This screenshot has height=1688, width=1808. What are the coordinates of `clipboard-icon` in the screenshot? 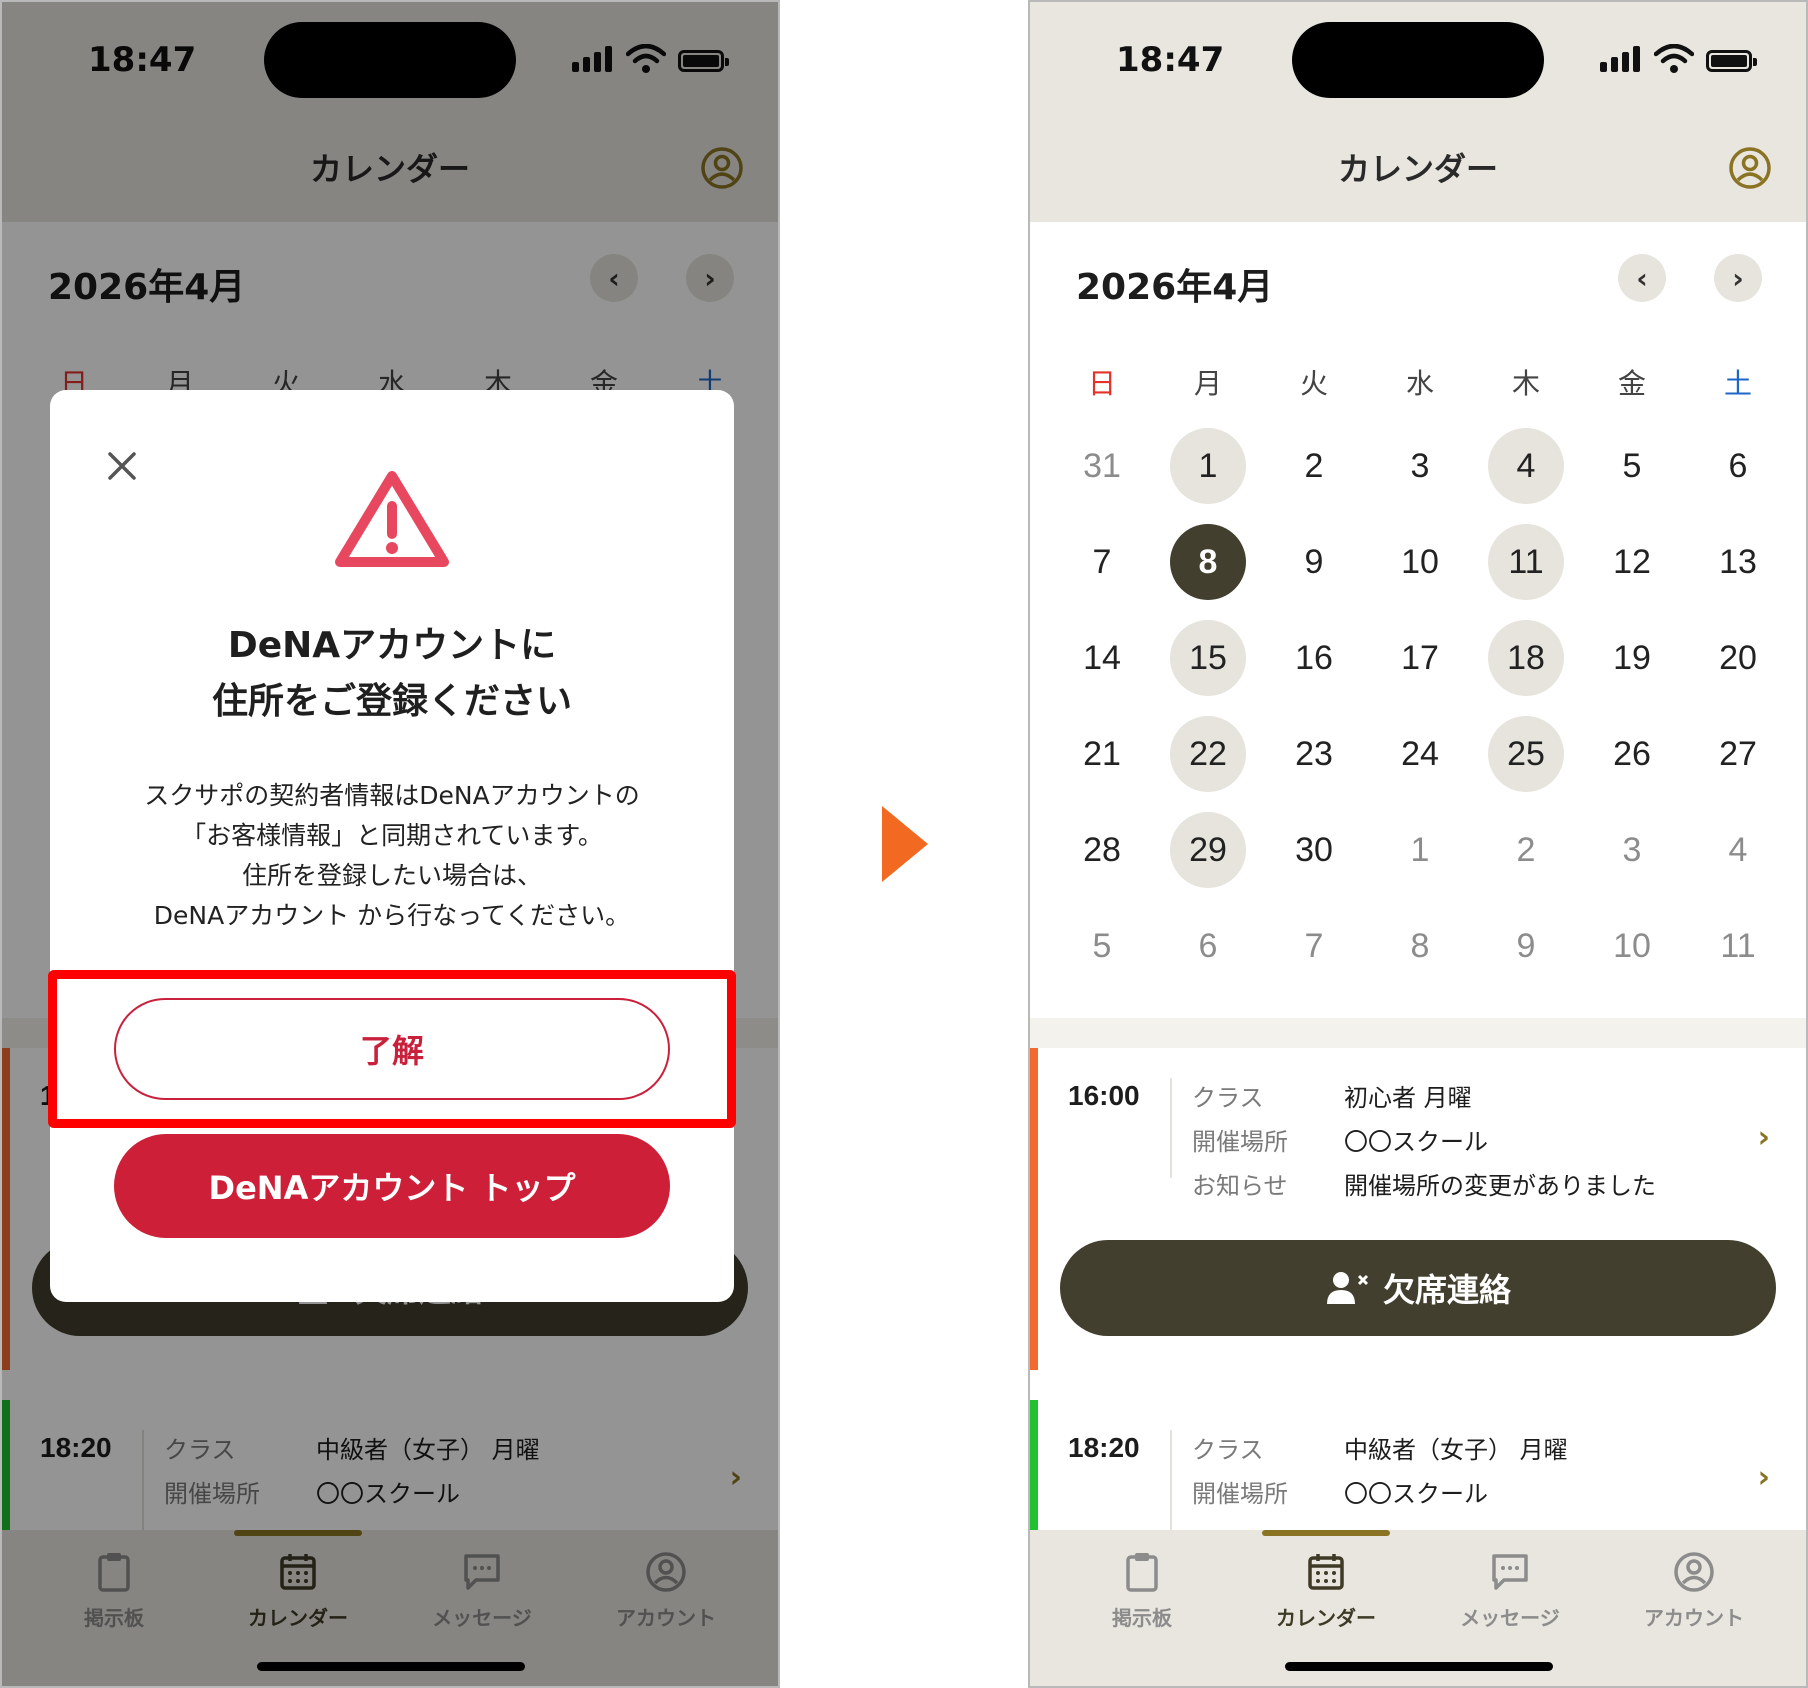 It's located at (1142, 1572).